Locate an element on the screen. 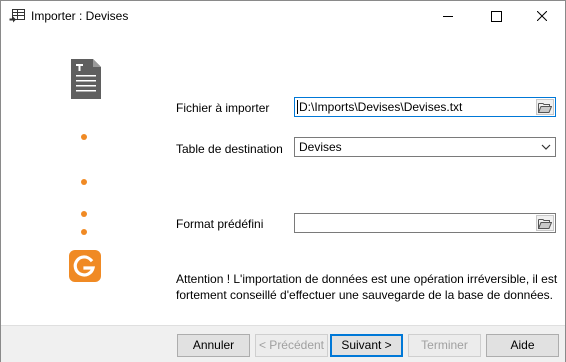 Image resolution: width=566 pixels, height=362 pixels. file-path-input: D:\Imports\Devises\Devises.txt is located at coordinates (425, 107).